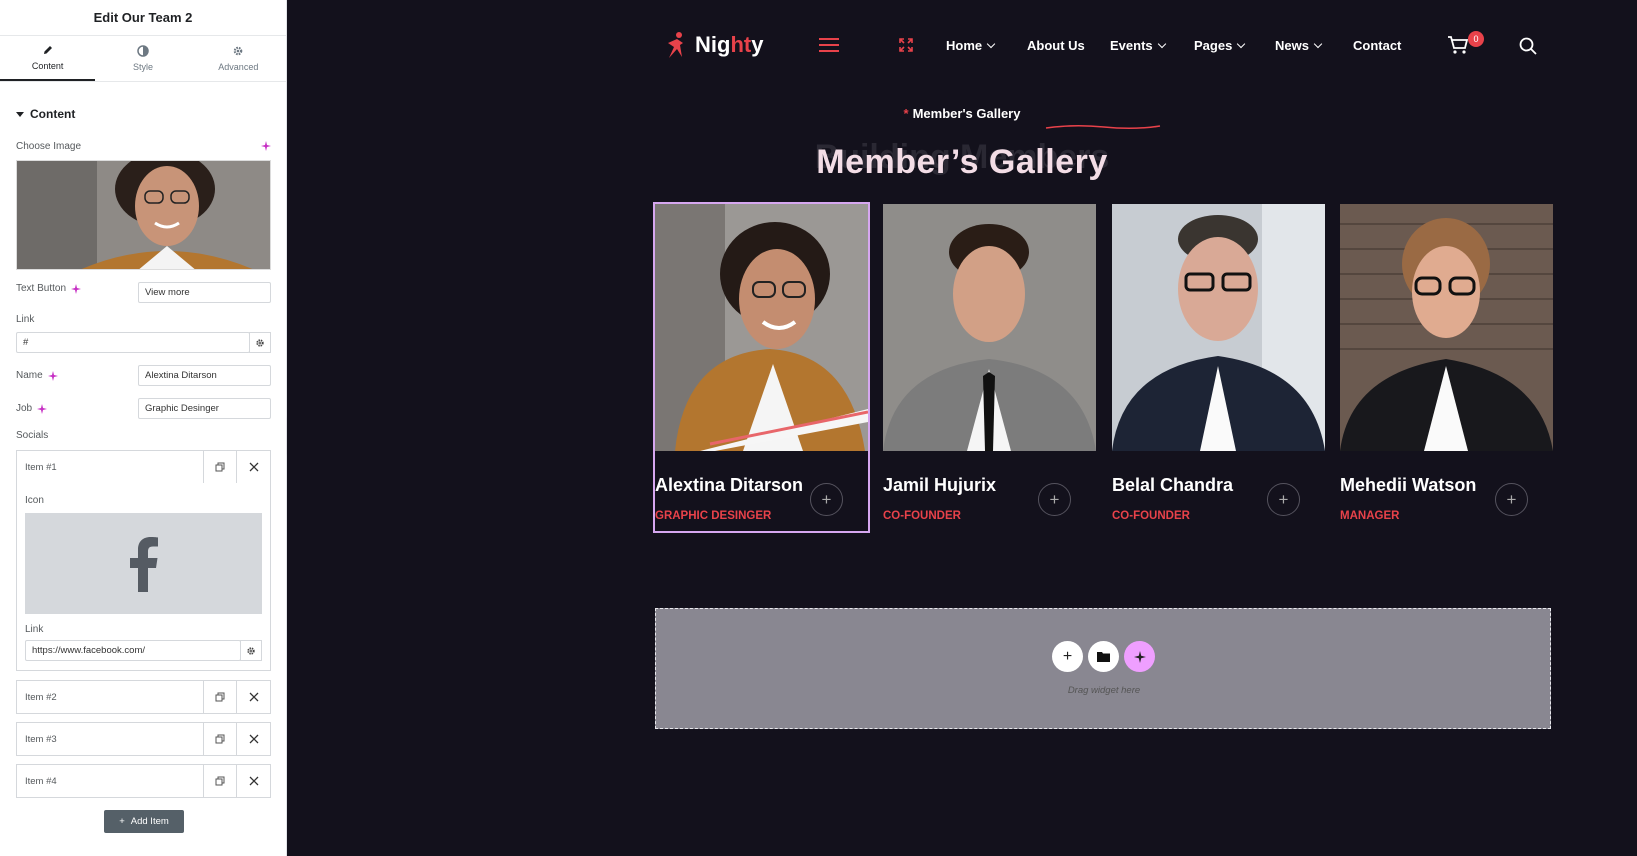 The image size is (1637, 856). What do you see at coordinates (1138, 45) in the screenshot?
I see `nav-events: Events` at bounding box center [1138, 45].